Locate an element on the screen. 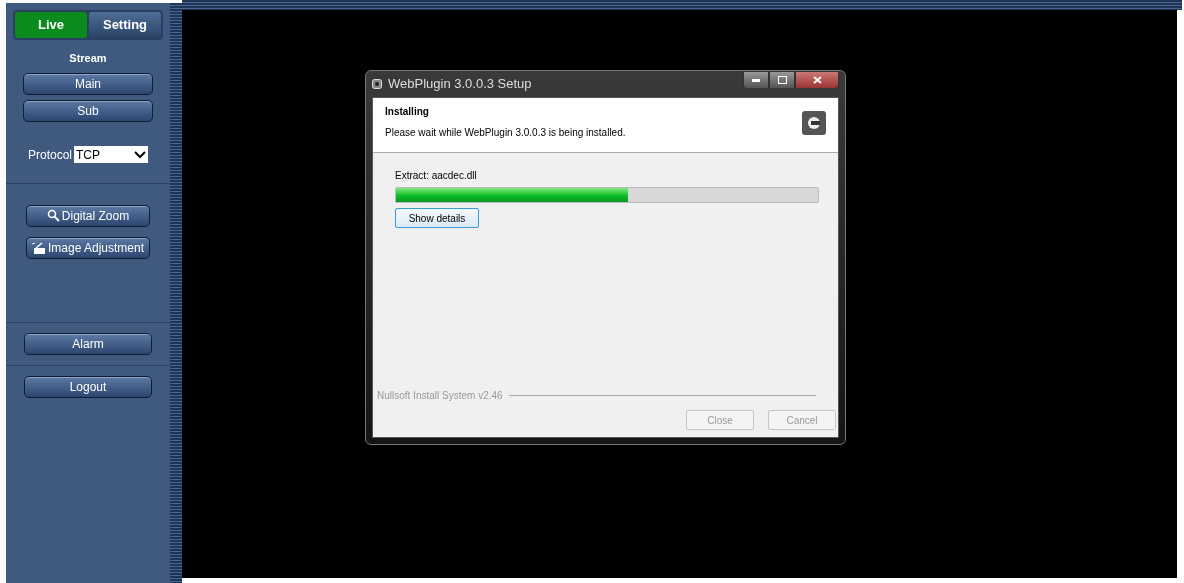 This screenshot has width=1184, height=583. protocol-label: Protocol is located at coordinates (50, 155).